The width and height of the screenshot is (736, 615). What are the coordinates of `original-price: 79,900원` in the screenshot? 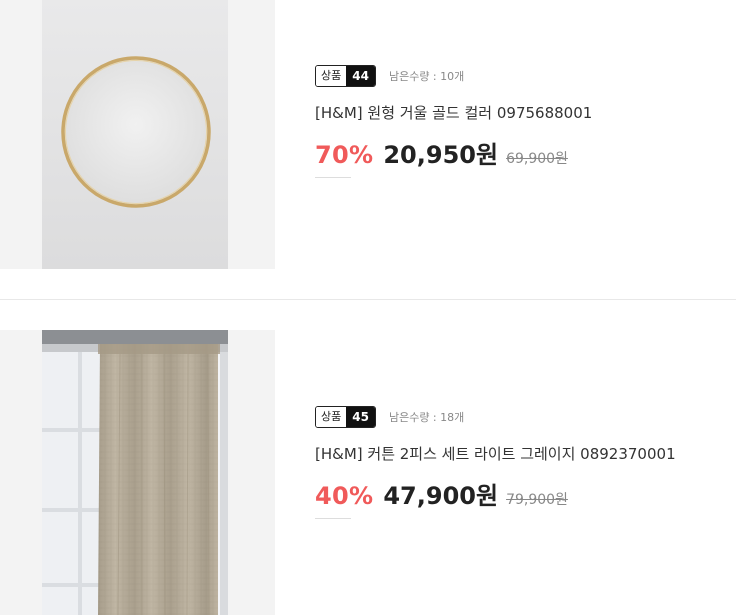 It's located at (537, 500).